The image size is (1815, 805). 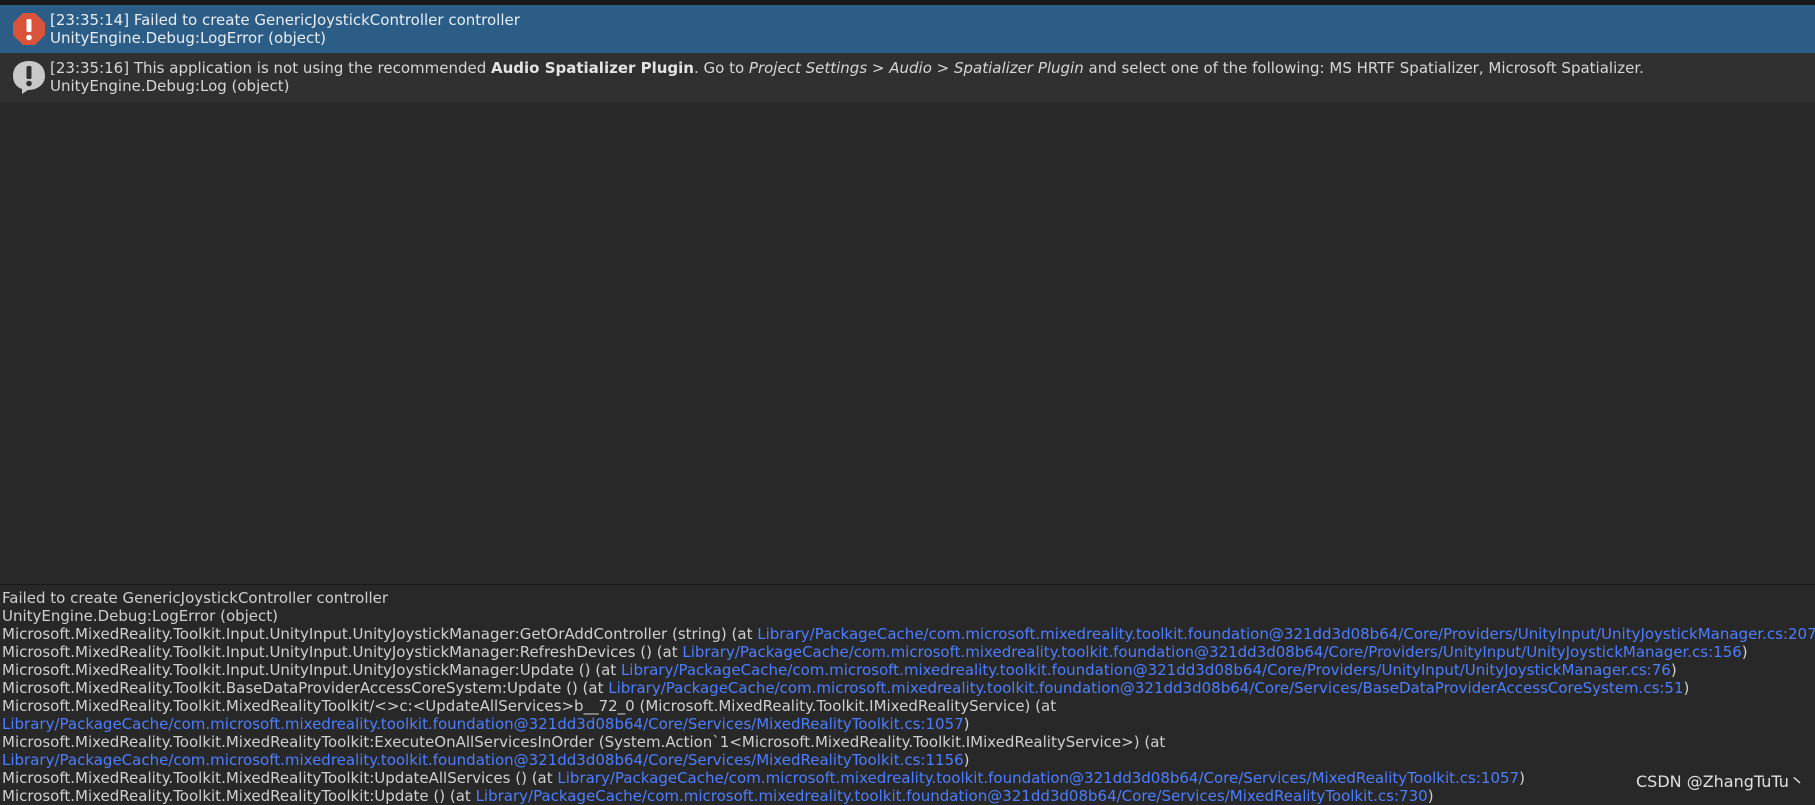 I want to click on stack-trace-line: UnityEngine.Debug:LogError (object), so click(x=908, y=616).